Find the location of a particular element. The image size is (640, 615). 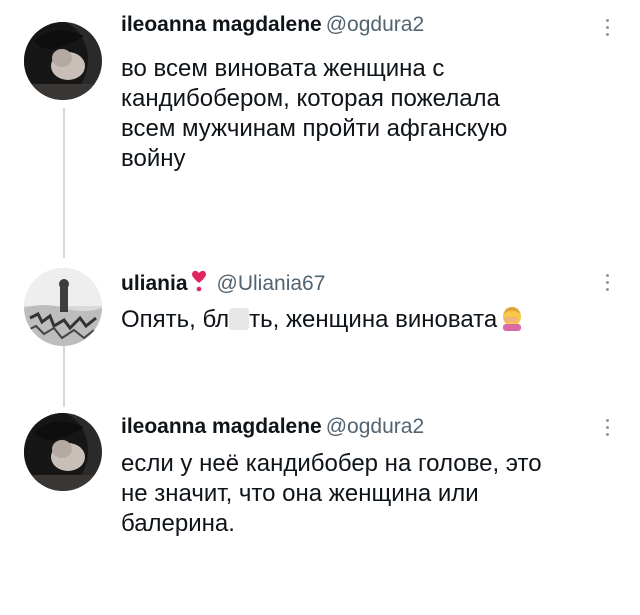

facepalm-woman-icon is located at coordinates (512, 322).